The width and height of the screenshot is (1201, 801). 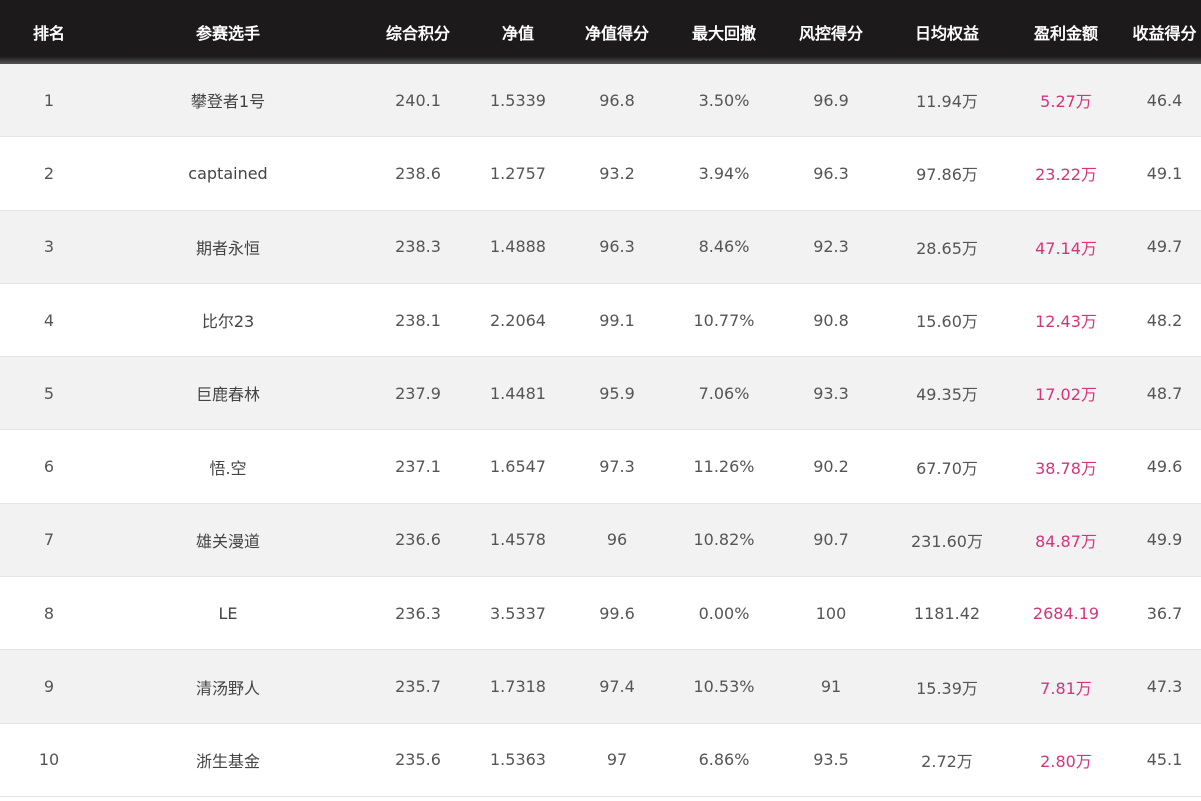 What do you see at coordinates (228, 613) in the screenshot?
I see `cell-player: LE` at bounding box center [228, 613].